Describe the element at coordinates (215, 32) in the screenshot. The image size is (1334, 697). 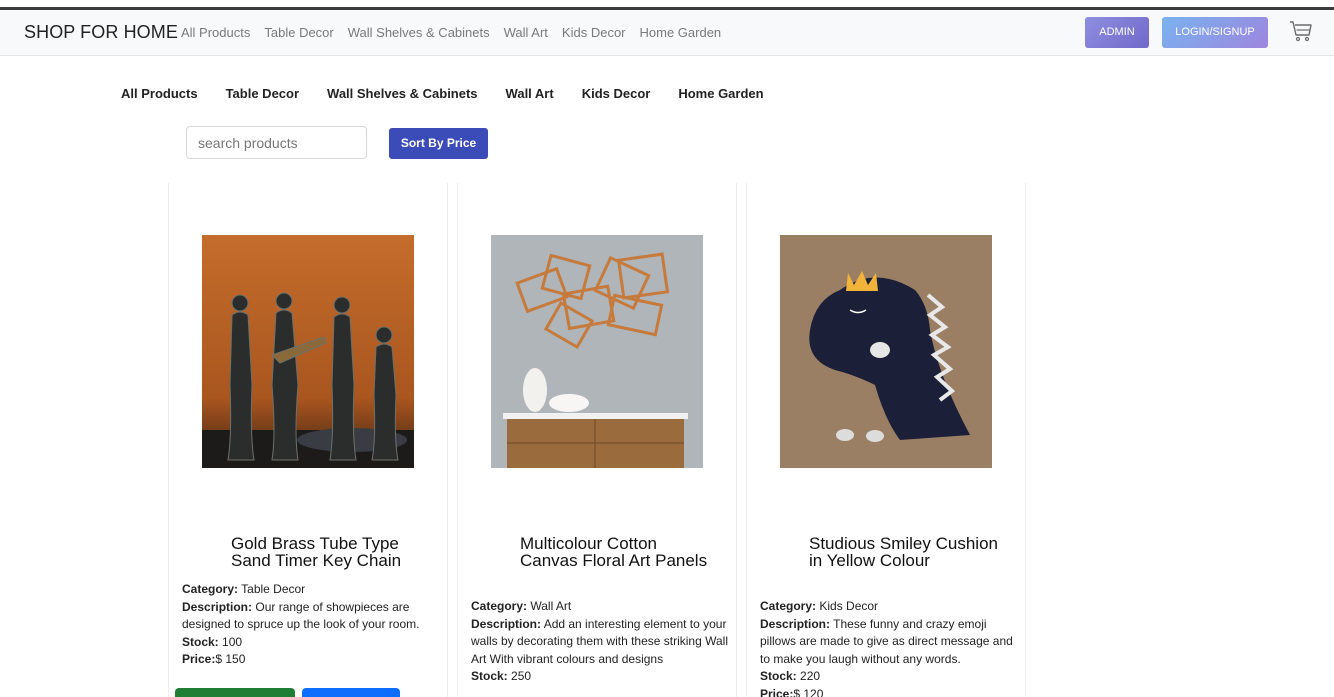
I see `nav-link-all-products: All Products` at that location.